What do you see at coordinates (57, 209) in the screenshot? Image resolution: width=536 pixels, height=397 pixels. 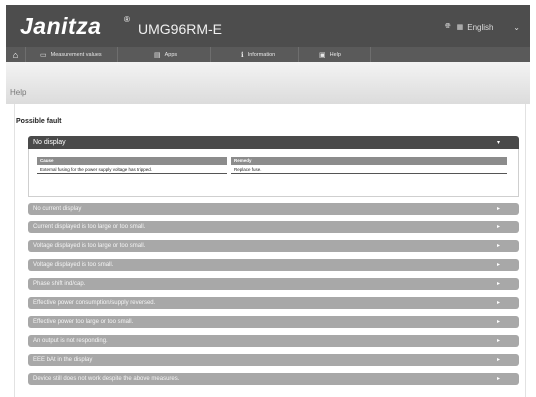 I see `accordion-label: No current display` at bounding box center [57, 209].